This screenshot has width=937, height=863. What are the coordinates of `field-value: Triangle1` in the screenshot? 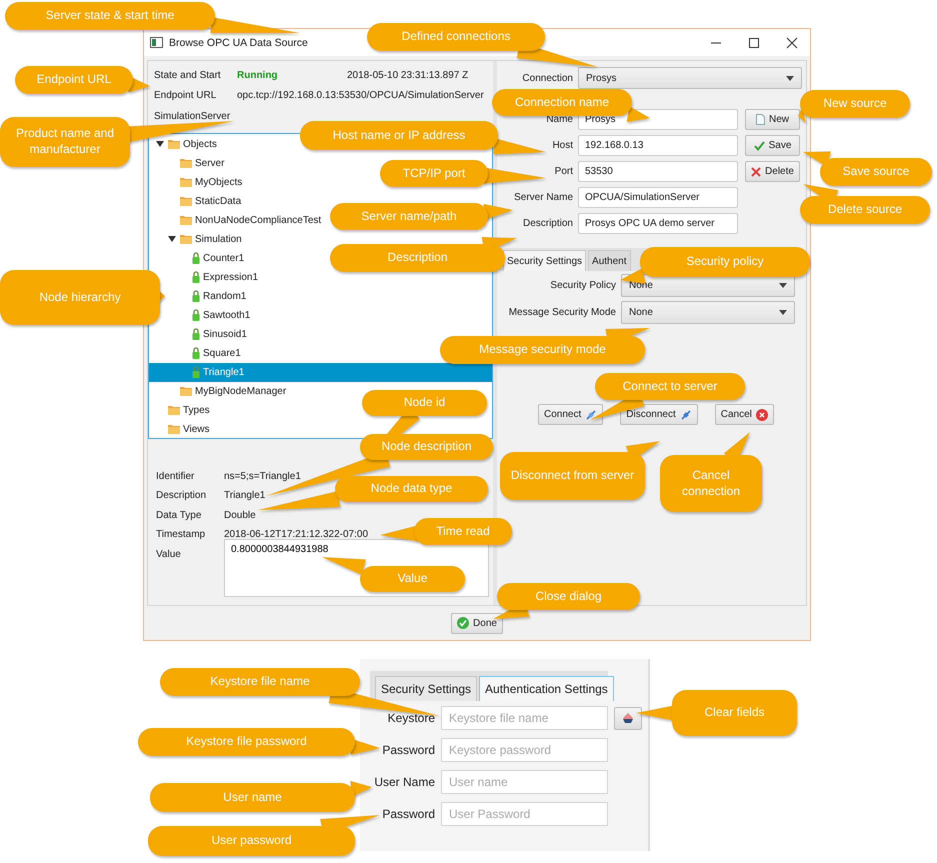 It's located at (245, 496).